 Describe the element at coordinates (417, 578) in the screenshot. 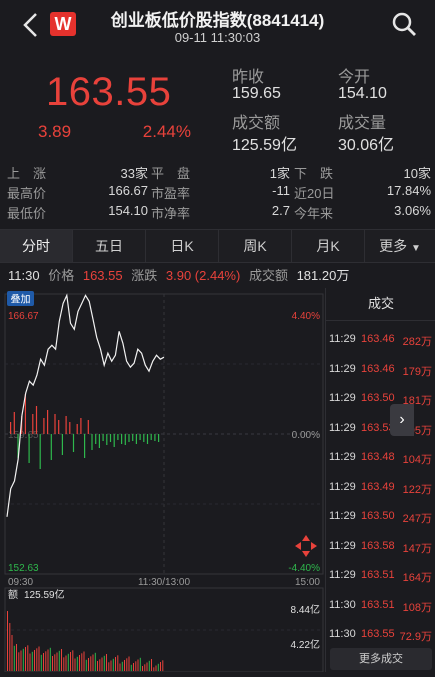

I see `trade-volume: 164万` at that location.